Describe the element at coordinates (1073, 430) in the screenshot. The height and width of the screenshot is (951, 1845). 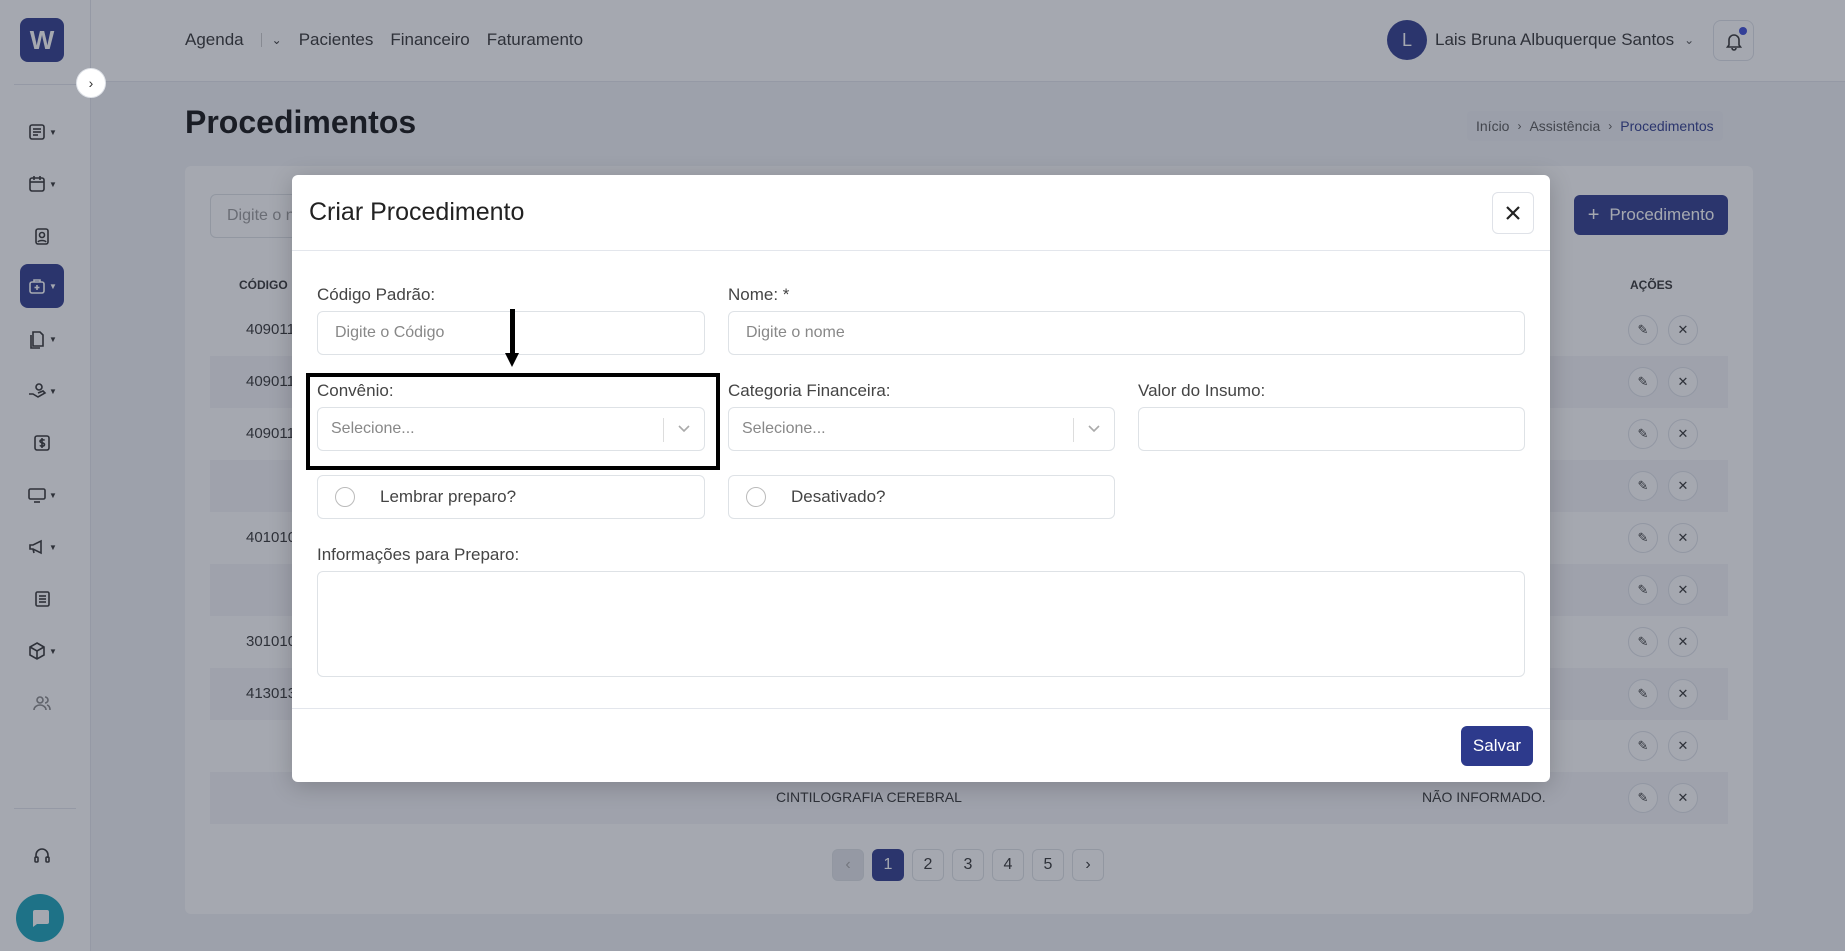
I see `select-divider` at that location.